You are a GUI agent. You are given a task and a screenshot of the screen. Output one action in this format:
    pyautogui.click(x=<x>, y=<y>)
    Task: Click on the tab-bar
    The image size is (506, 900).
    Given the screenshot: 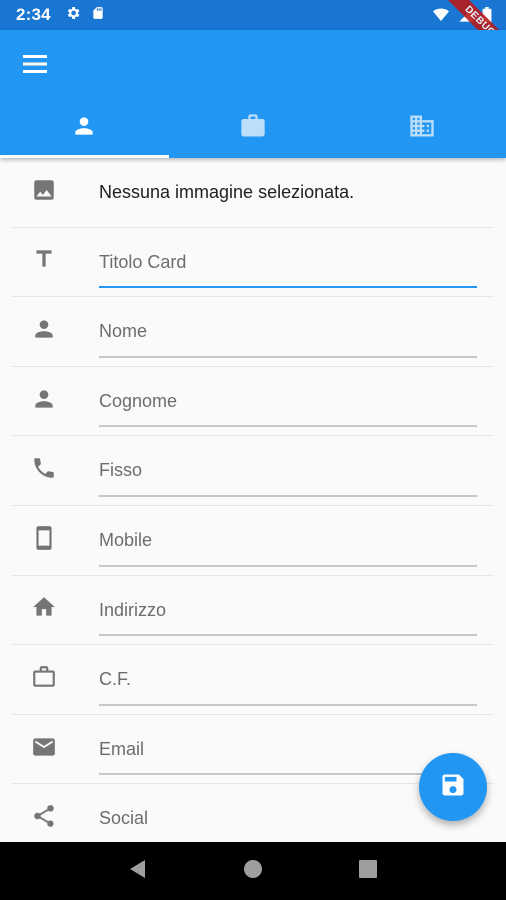 What is the action you would take?
    pyautogui.click(x=253, y=128)
    